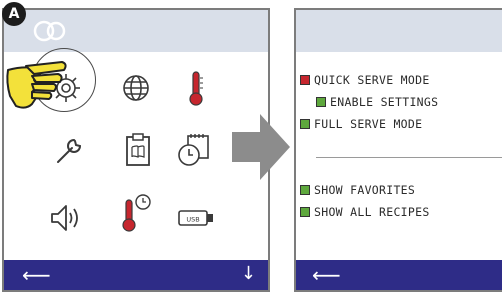 This screenshot has height=297, width=502. What do you see at coordinates (136, 275) in the screenshot?
I see `left-navigation-bar: ⟵ ↓` at bounding box center [136, 275].